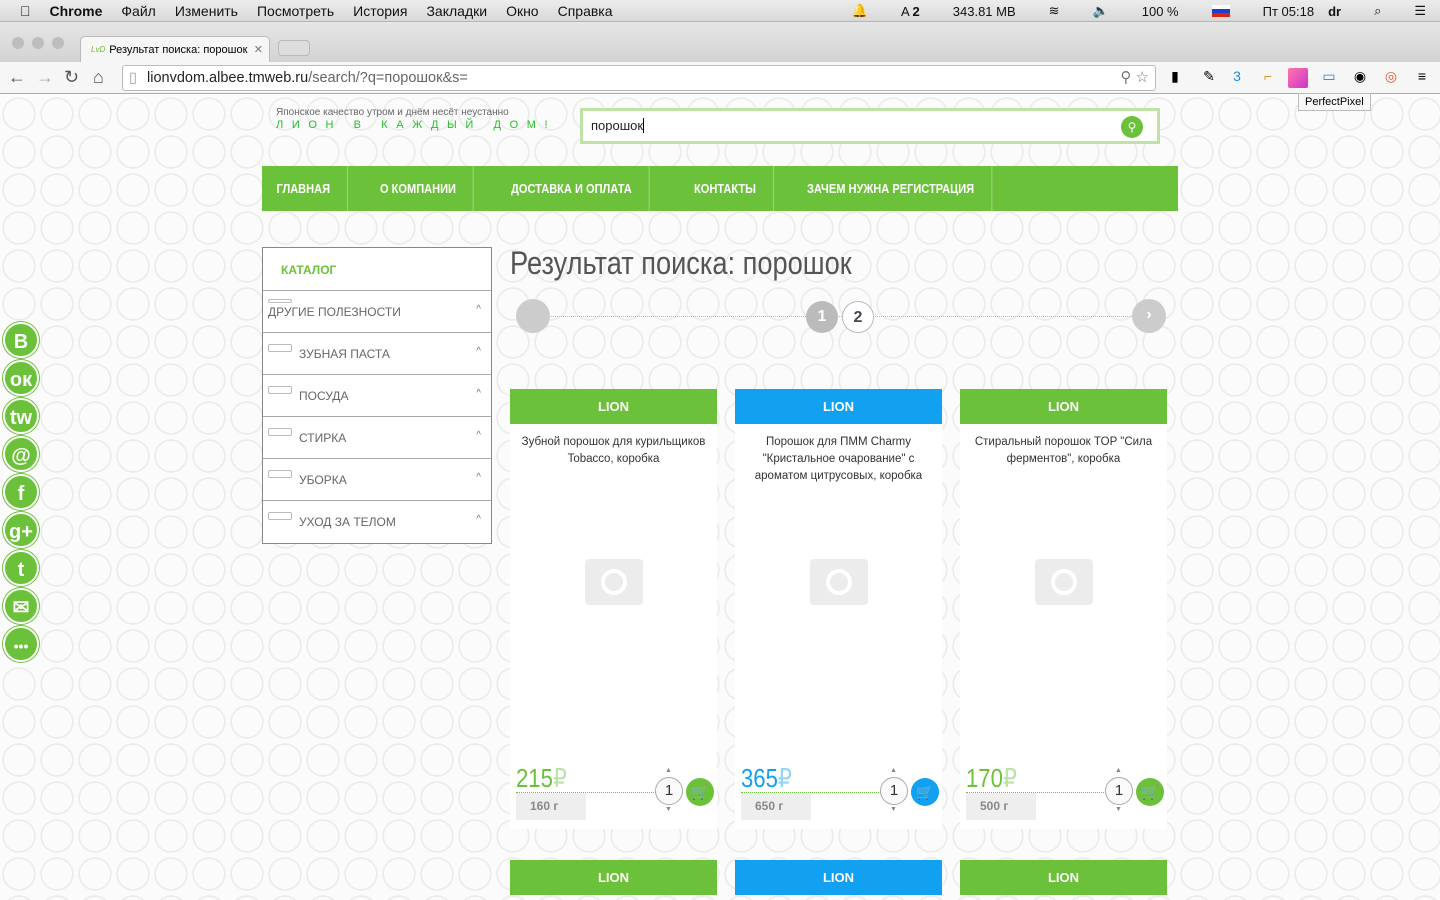 This screenshot has height=900, width=1440. I want to click on mail-ru-share-icon: @, so click(21, 454).